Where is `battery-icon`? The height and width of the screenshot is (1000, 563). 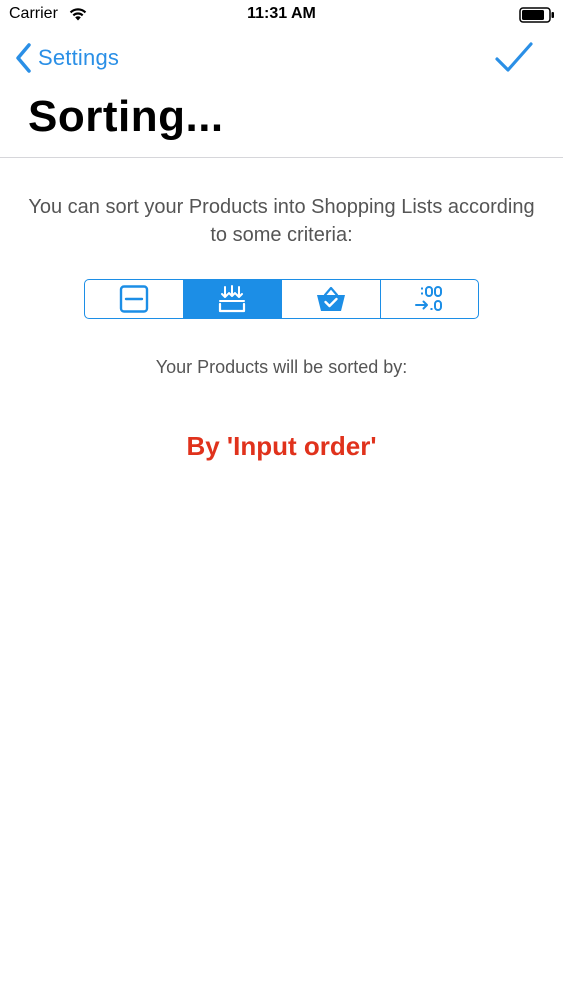
battery-icon is located at coordinates (536, 15).